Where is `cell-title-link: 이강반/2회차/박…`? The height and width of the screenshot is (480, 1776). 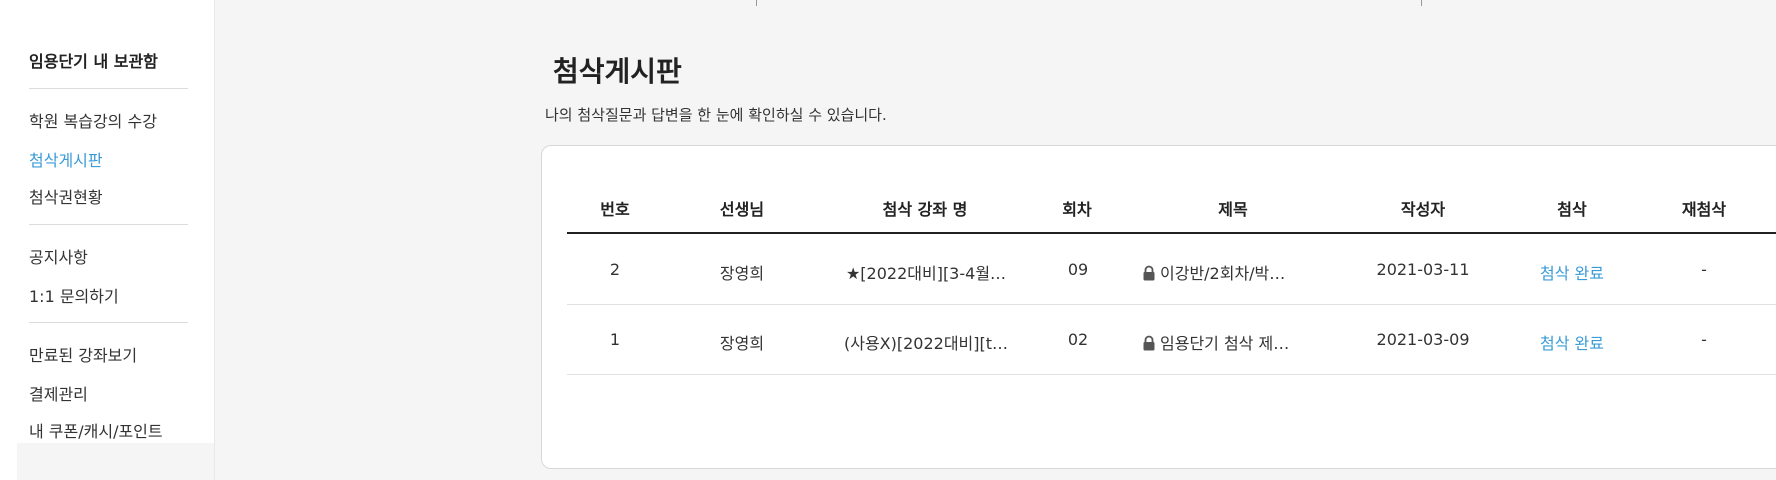
cell-title-link: 이강반/2회차/박… is located at coordinates (1213, 272).